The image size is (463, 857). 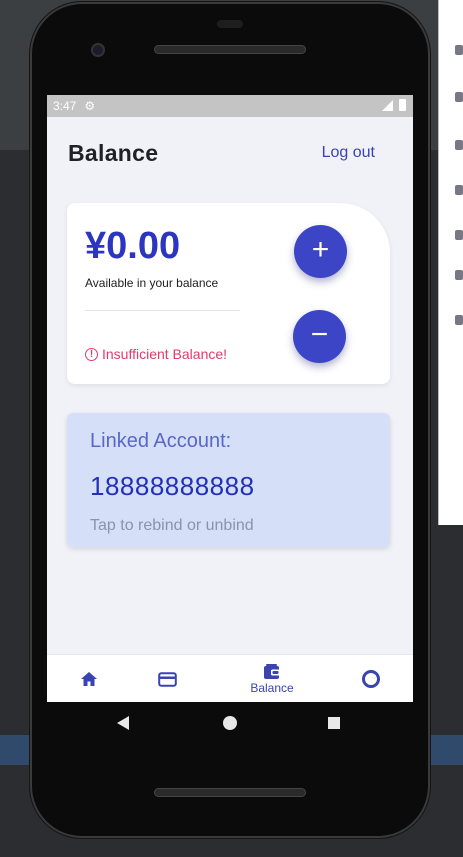 I want to click on bottom-speaker, so click(x=230, y=792).